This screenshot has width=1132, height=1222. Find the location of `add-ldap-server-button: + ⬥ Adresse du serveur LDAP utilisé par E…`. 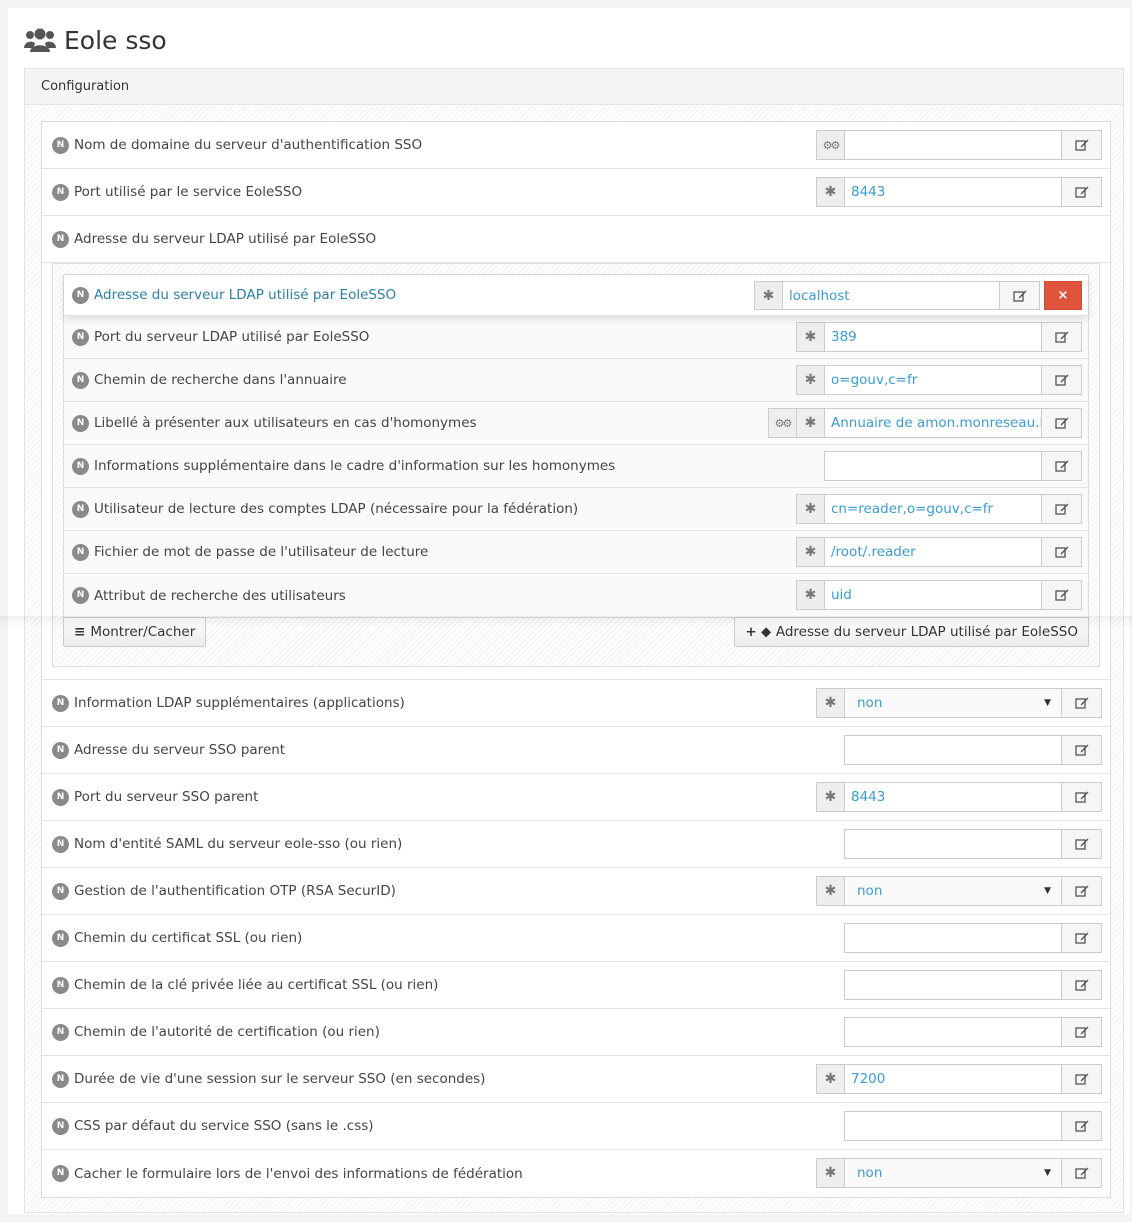

add-ldap-server-button: + ⬥ Adresse du serveur LDAP utilisé par E… is located at coordinates (911, 632).